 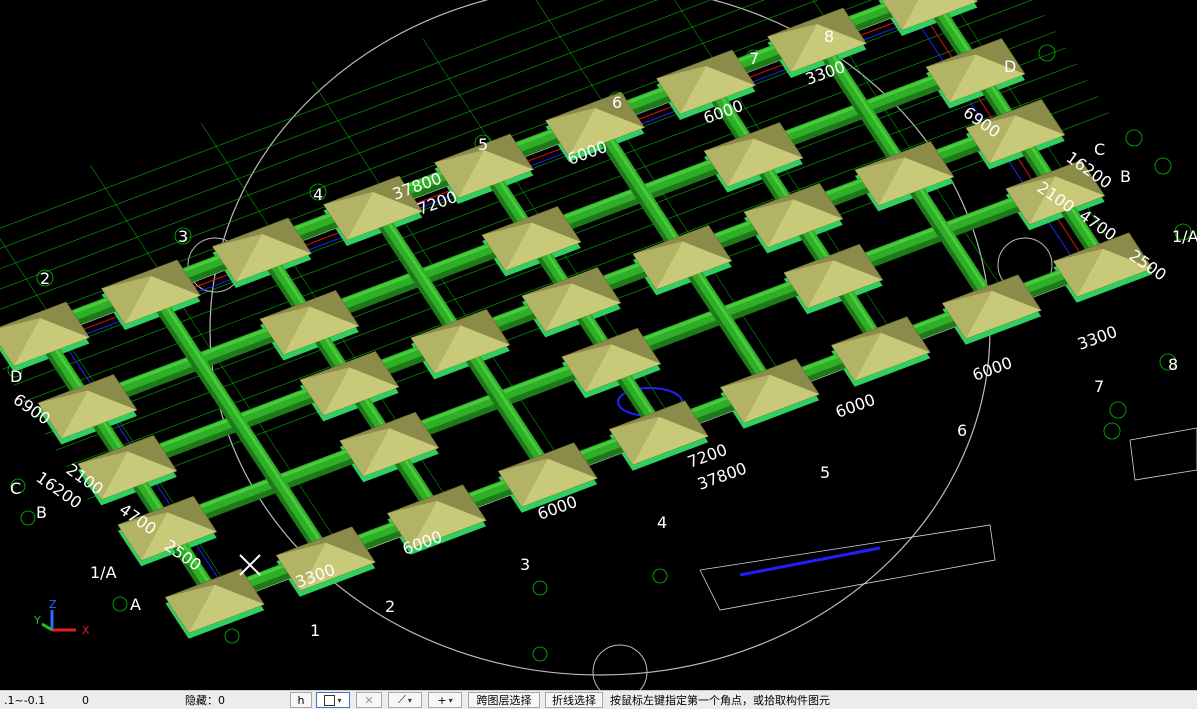 I want to click on select-box-button, so click(x=333, y=700).